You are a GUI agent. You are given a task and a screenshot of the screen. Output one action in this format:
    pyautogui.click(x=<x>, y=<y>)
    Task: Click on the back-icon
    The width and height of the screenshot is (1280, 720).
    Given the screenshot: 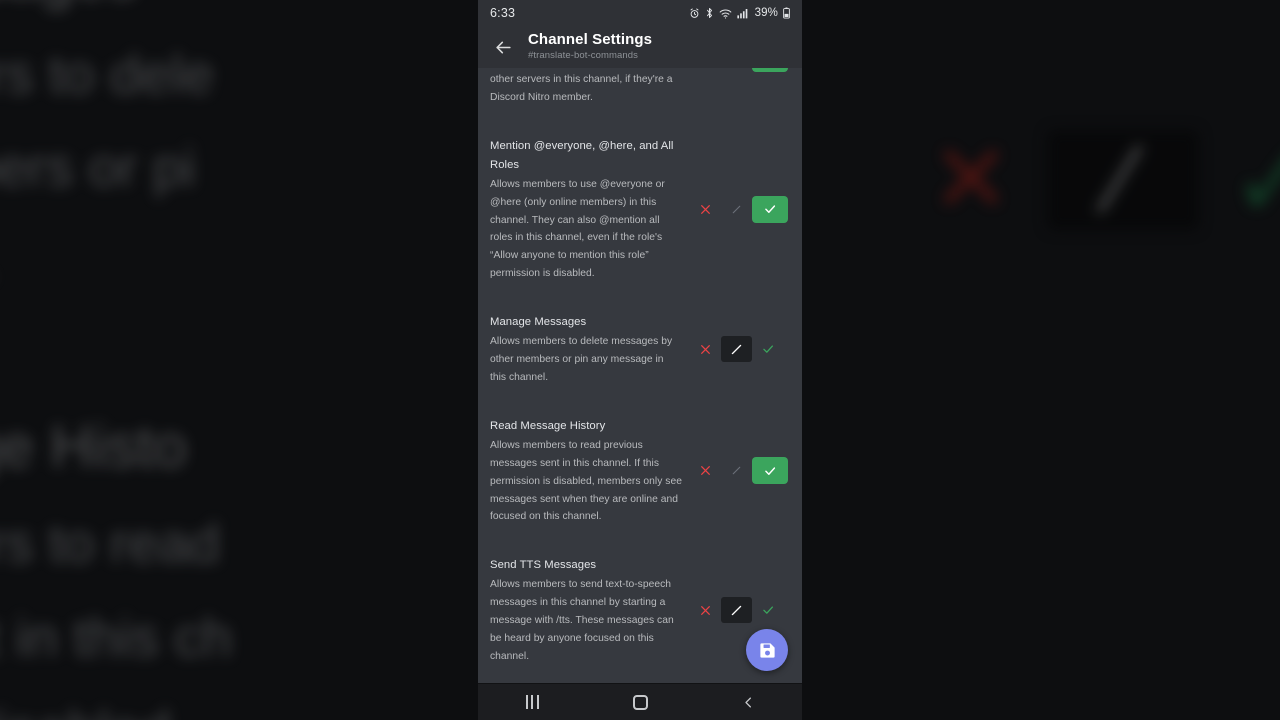 What is the action you would take?
    pyautogui.click(x=747, y=702)
    